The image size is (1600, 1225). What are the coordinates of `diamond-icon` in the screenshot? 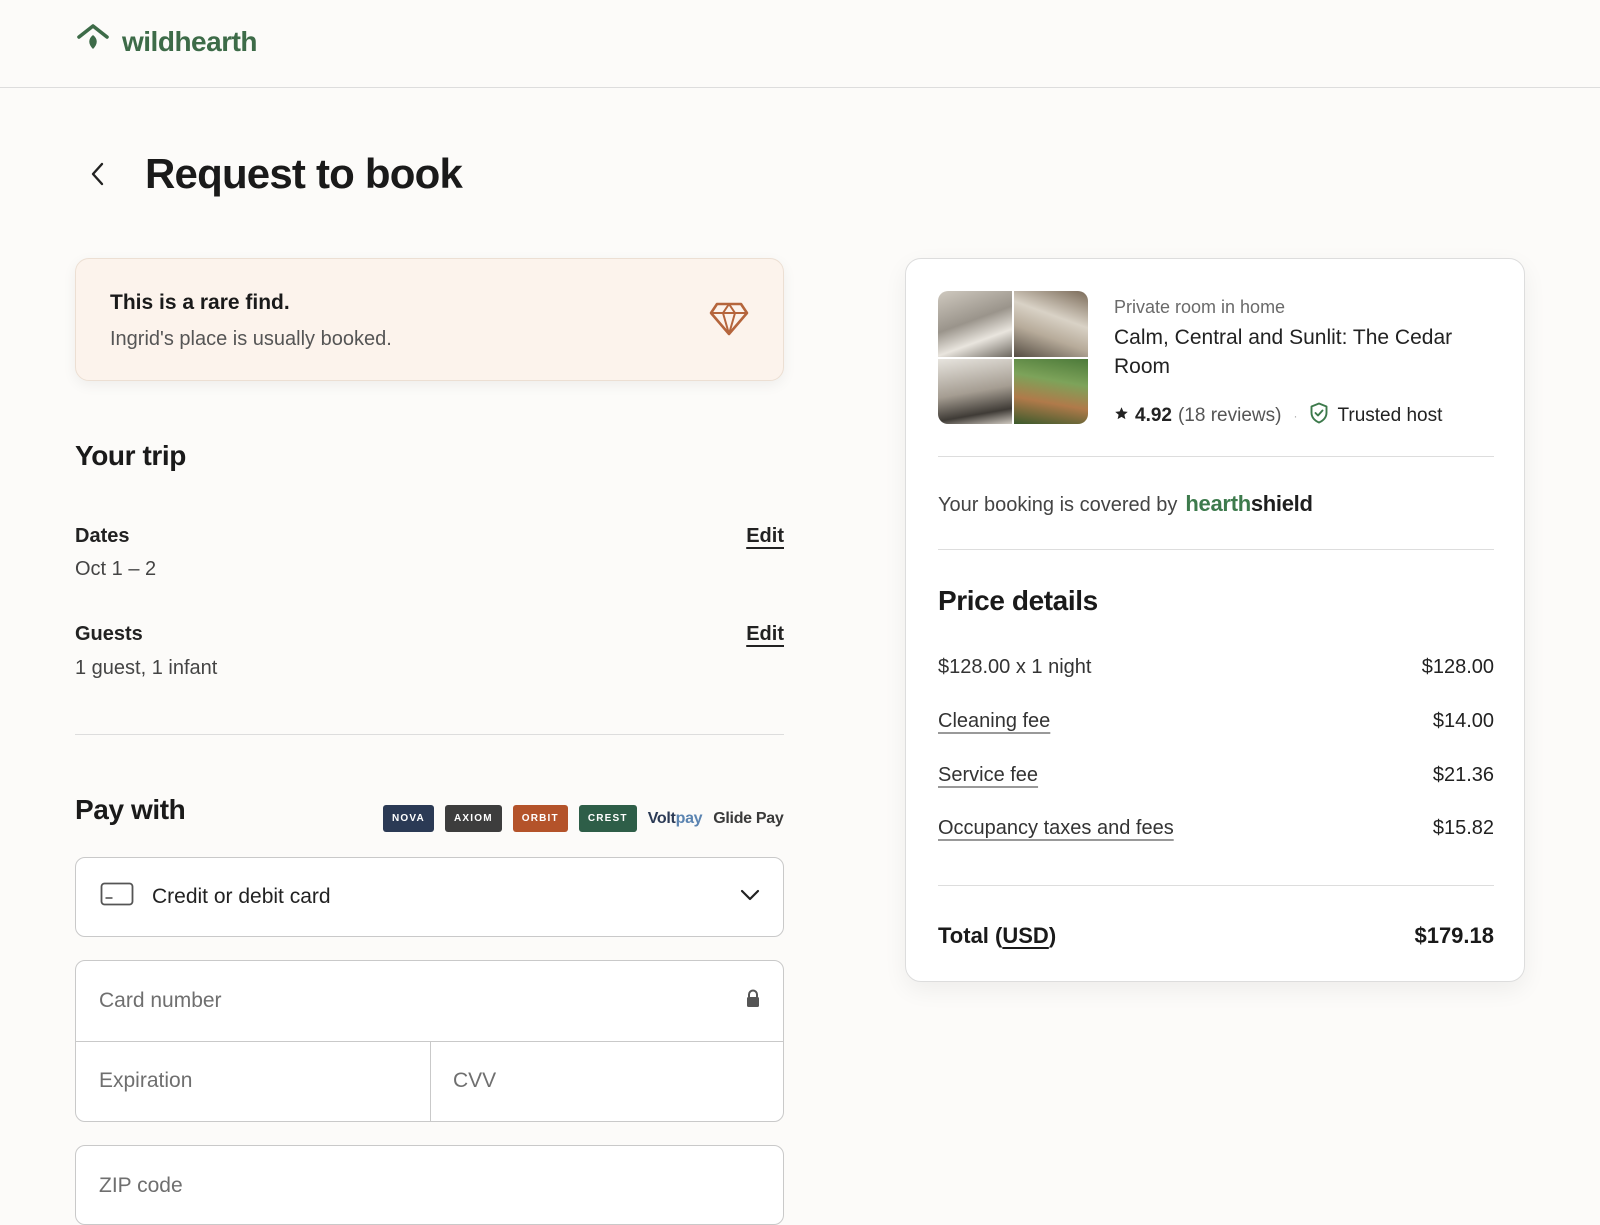 It's located at (729, 321).